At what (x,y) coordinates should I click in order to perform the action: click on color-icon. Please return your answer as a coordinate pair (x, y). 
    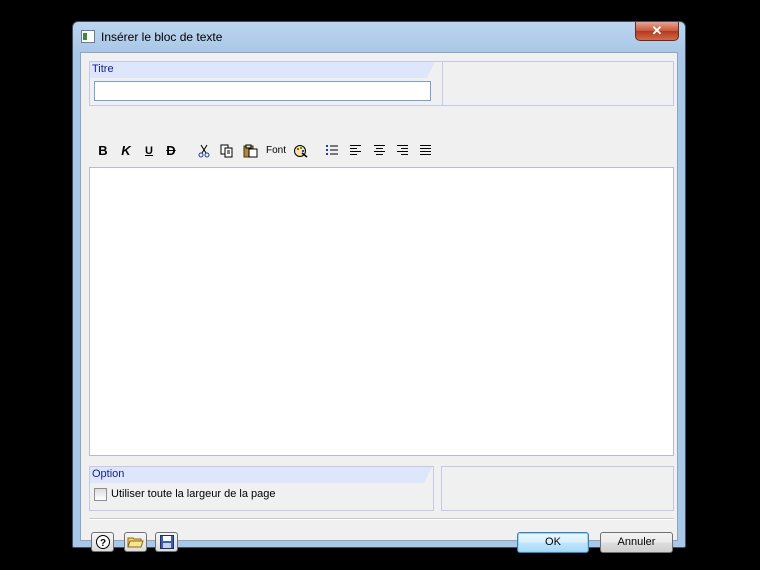
    Looking at the image, I should click on (301, 151).